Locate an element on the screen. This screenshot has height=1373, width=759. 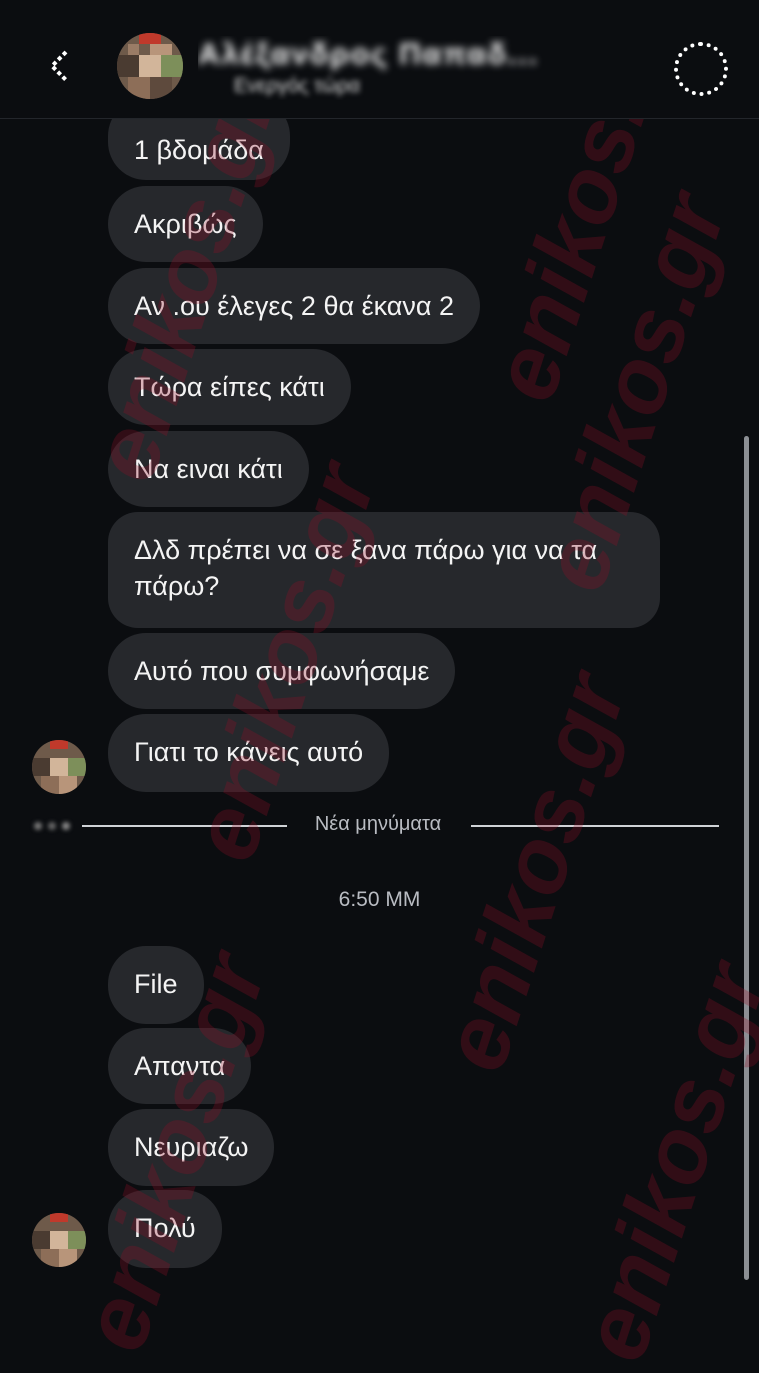
message-bubble: Απαντα is located at coordinates (180, 1066).